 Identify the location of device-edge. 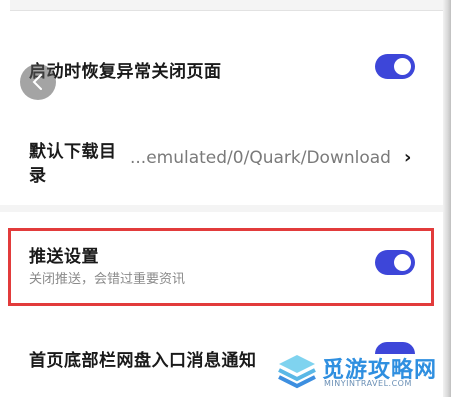
(447, 198).